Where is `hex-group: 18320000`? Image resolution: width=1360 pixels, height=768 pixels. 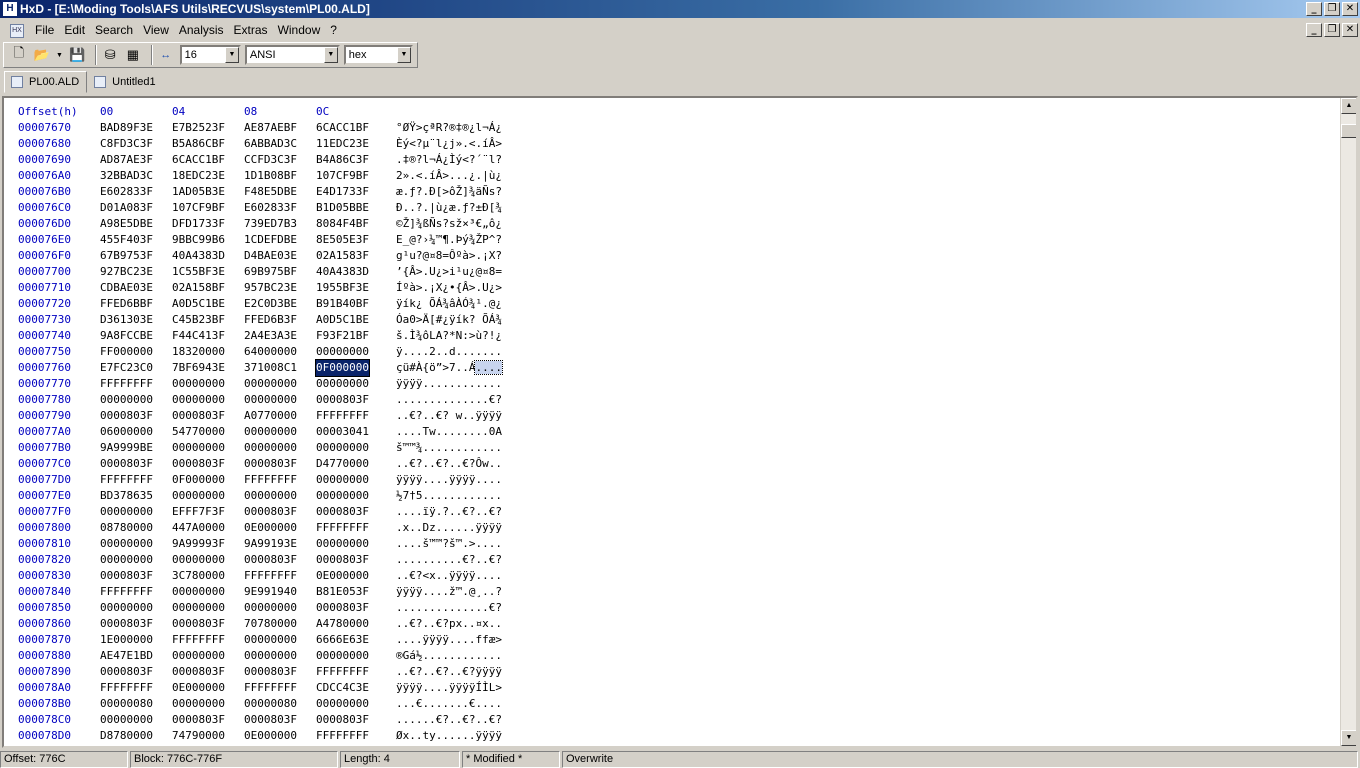 hex-group: 18320000 is located at coordinates (198, 352).